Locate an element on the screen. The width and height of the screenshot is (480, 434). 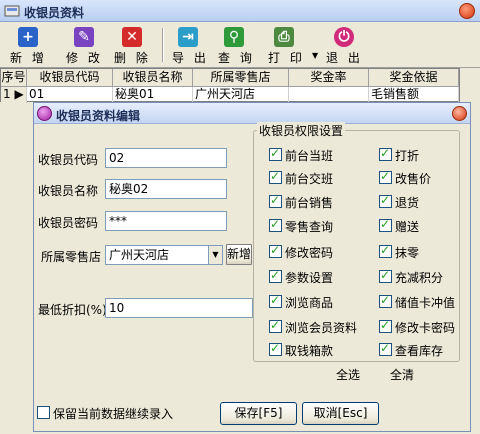
keep-data-label: 保留当前数据继续录入 is located at coordinates (113, 414).